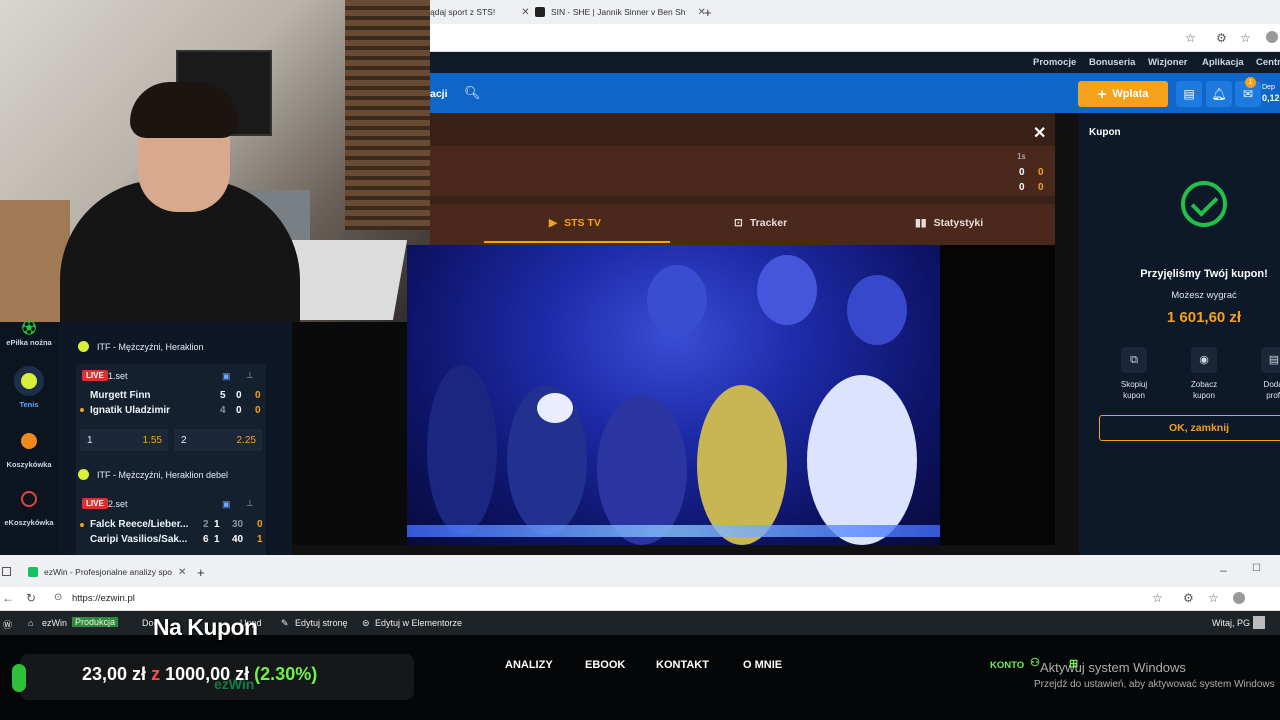 This screenshot has height=720, width=1280. What do you see at coordinates (218, 440) in the screenshot?
I see `odds-button: 2 2.25` at bounding box center [218, 440].